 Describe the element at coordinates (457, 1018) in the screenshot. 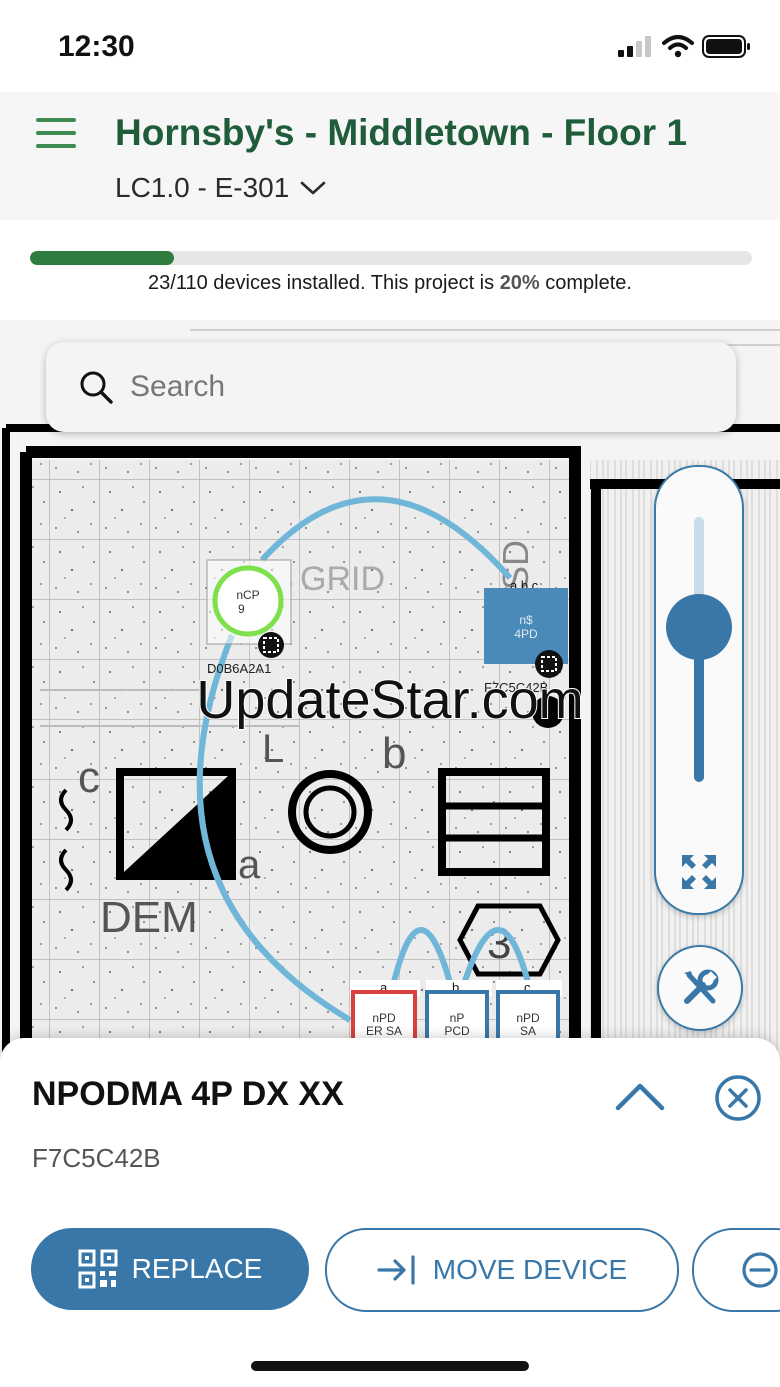

I see `svg-text: nP` at that location.